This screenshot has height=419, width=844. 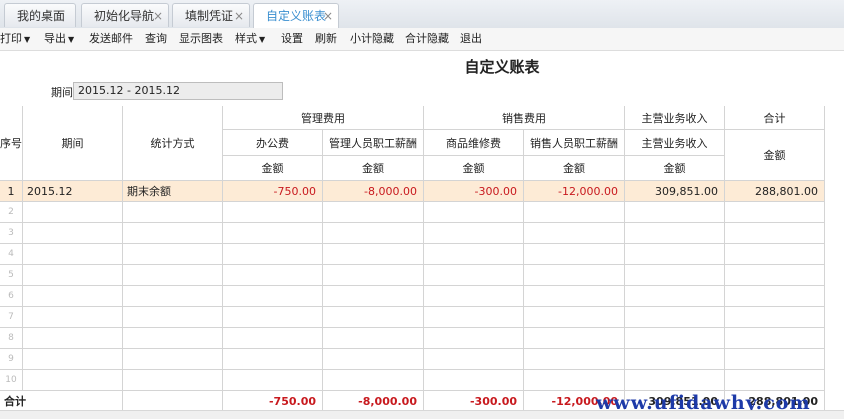 What do you see at coordinates (59, 39) in the screenshot?
I see `export-button: 导出 ▼` at bounding box center [59, 39].